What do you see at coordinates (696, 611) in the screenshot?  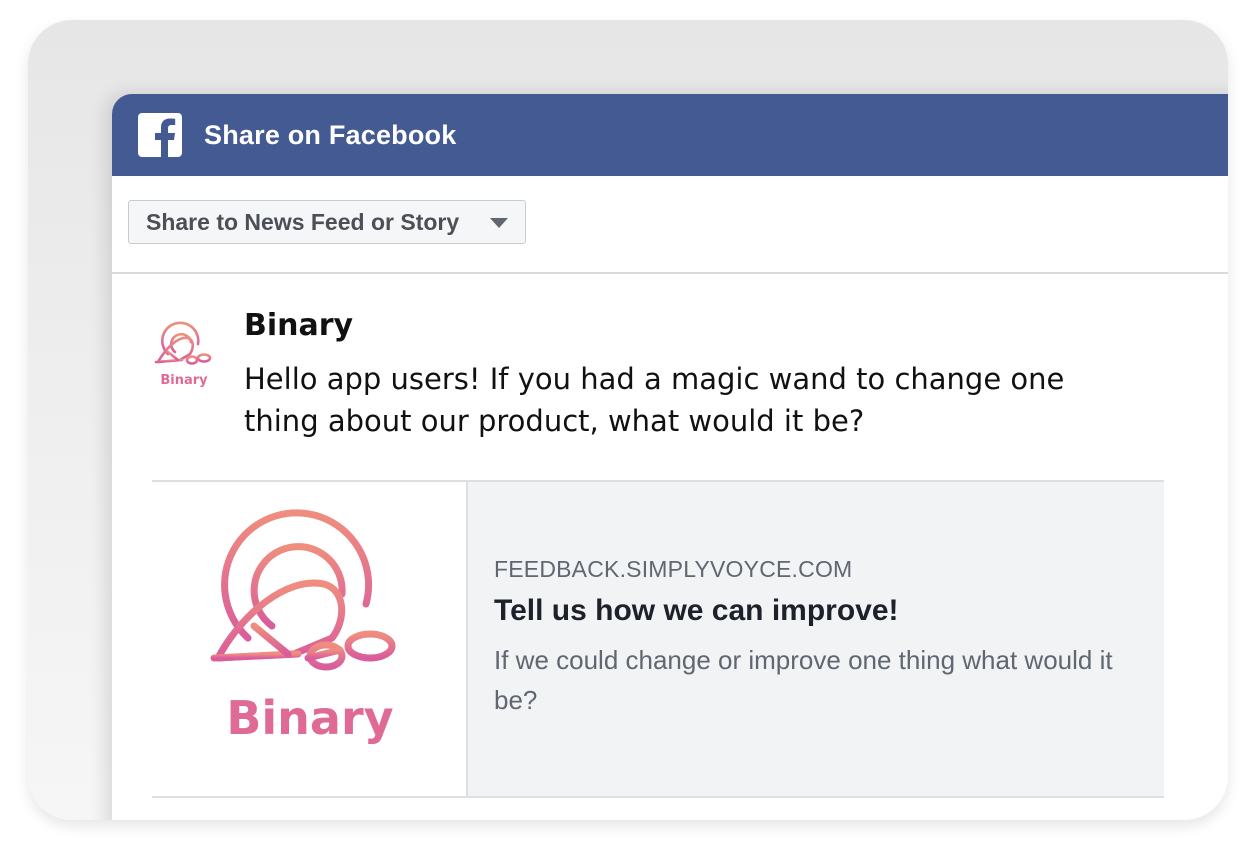 I see `link-title: Tell us how we can improve!` at bounding box center [696, 611].